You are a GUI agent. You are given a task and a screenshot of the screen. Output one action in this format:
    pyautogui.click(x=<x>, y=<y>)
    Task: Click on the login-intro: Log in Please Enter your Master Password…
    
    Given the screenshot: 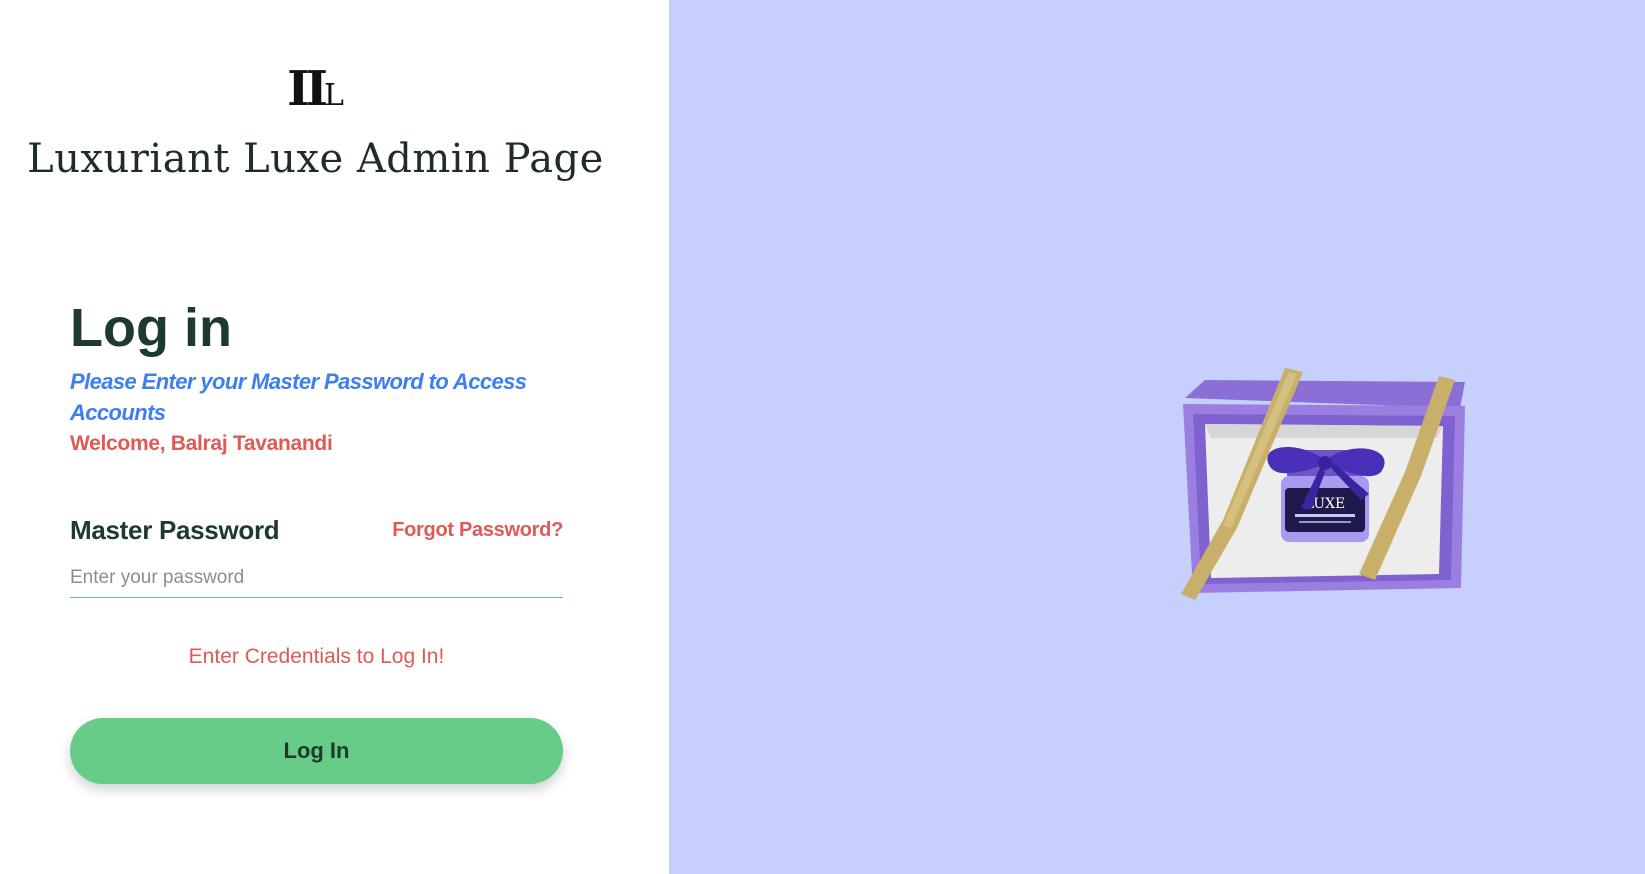 What is the action you would take?
    pyautogui.click(x=316, y=377)
    